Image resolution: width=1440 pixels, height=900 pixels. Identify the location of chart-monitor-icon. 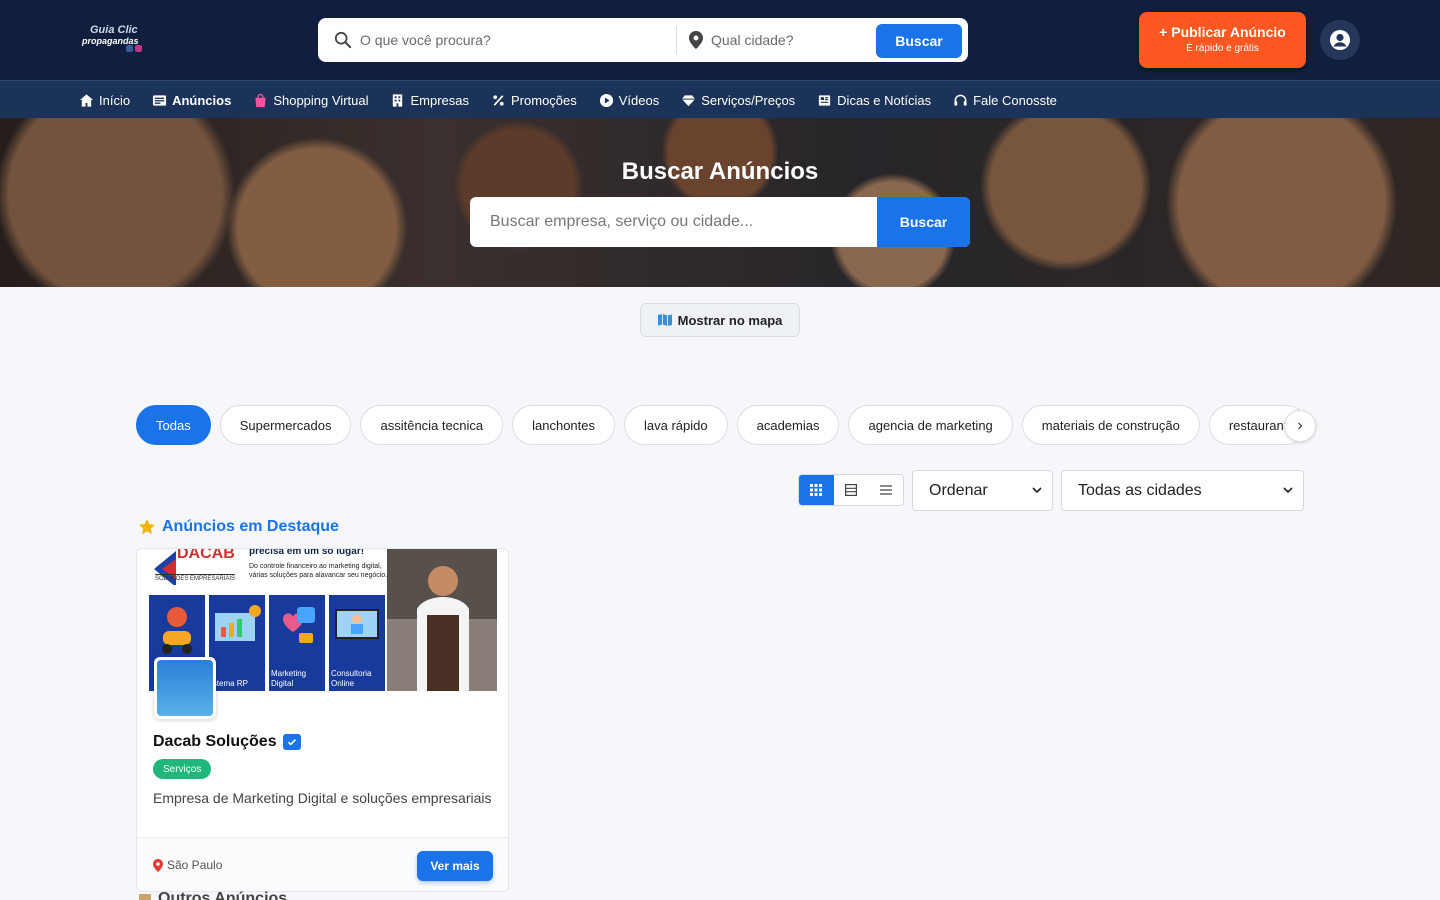
(238, 623).